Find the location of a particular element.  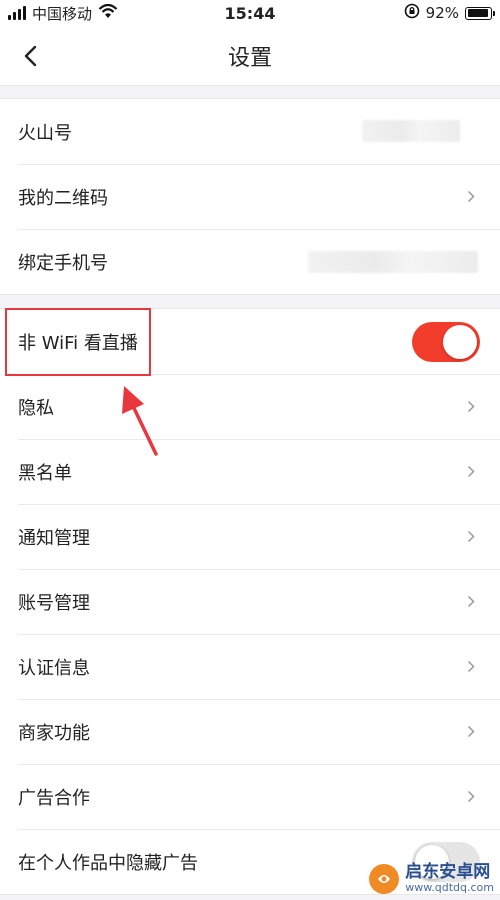

annotation-arrow-icon is located at coordinates (140, 421).